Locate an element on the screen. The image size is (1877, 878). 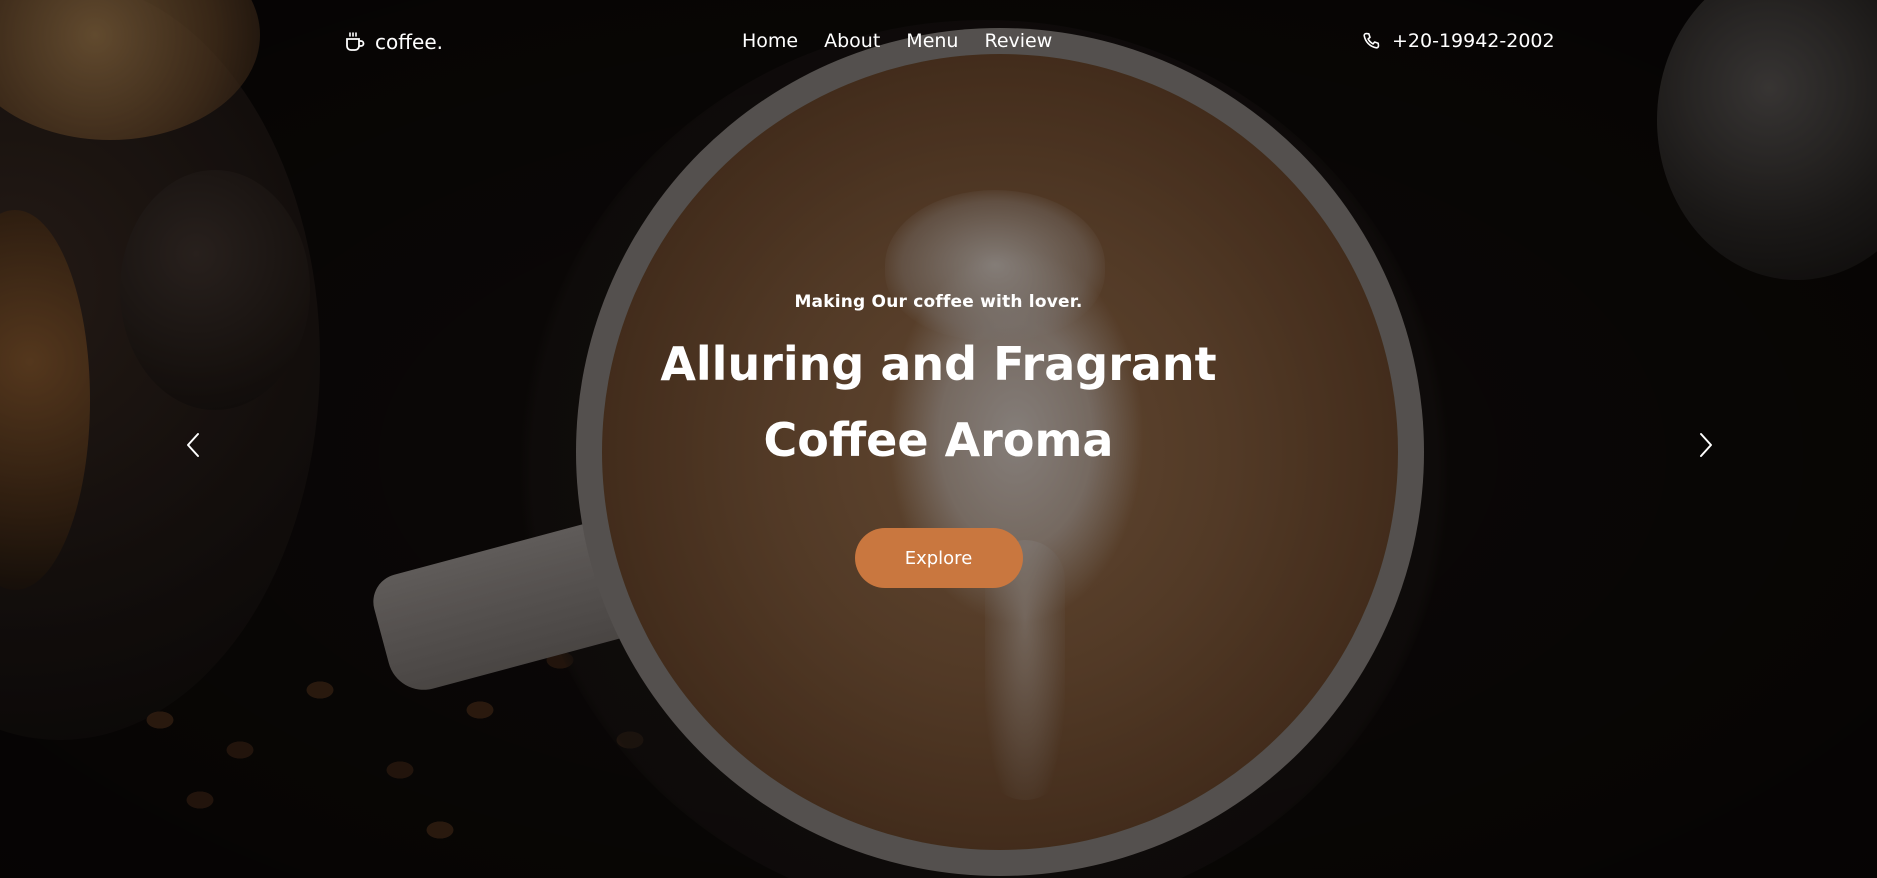
hero-tagline: Making Our coffee with lover. is located at coordinates (938, 302).